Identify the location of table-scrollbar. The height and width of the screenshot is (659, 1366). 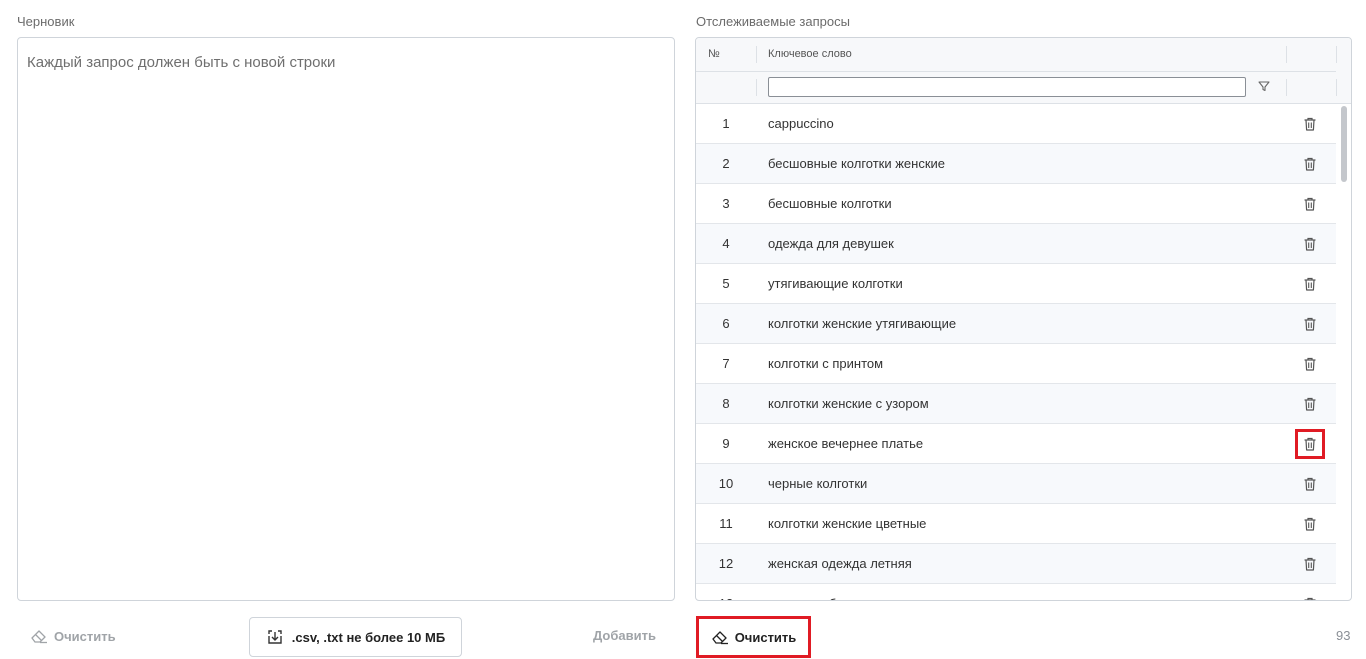
(1344, 144).